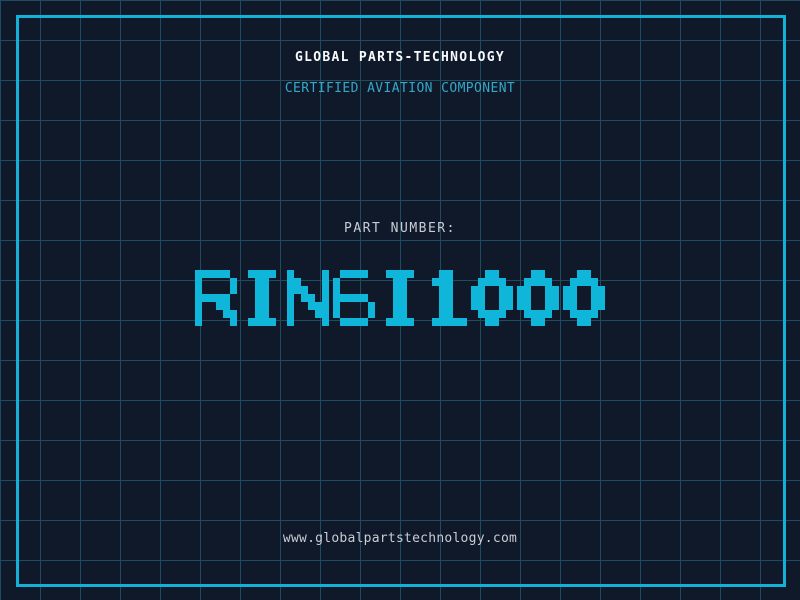  What do you see at coordinates (400, 538) in the screenshot?
I see `website-url: www.globalpartstechnology.com` at bounding box center [400, 538].